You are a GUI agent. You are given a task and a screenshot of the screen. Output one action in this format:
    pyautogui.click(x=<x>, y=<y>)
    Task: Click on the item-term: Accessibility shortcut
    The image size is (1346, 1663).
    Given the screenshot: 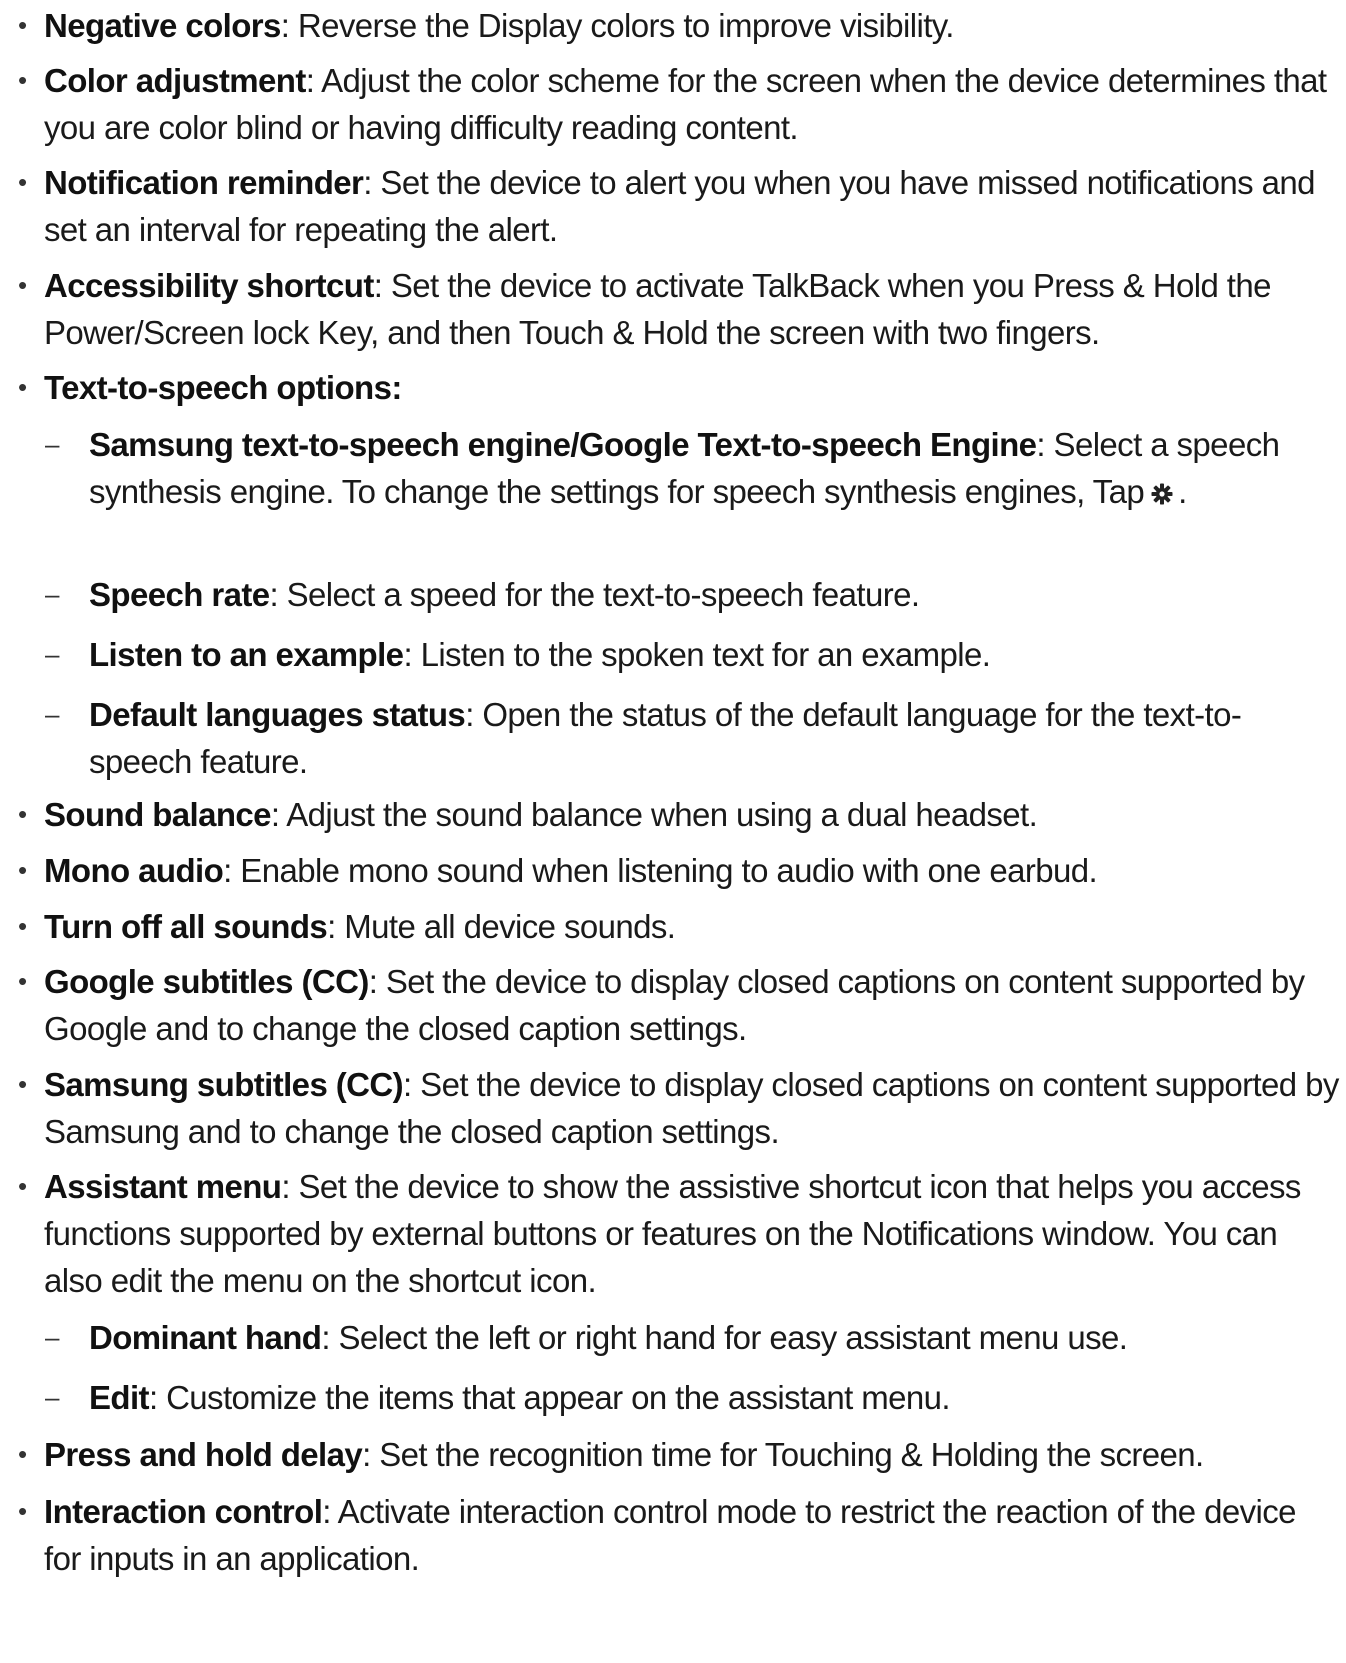 What is the action you would take?
    pyautogui.click(x=209, y=285)
    